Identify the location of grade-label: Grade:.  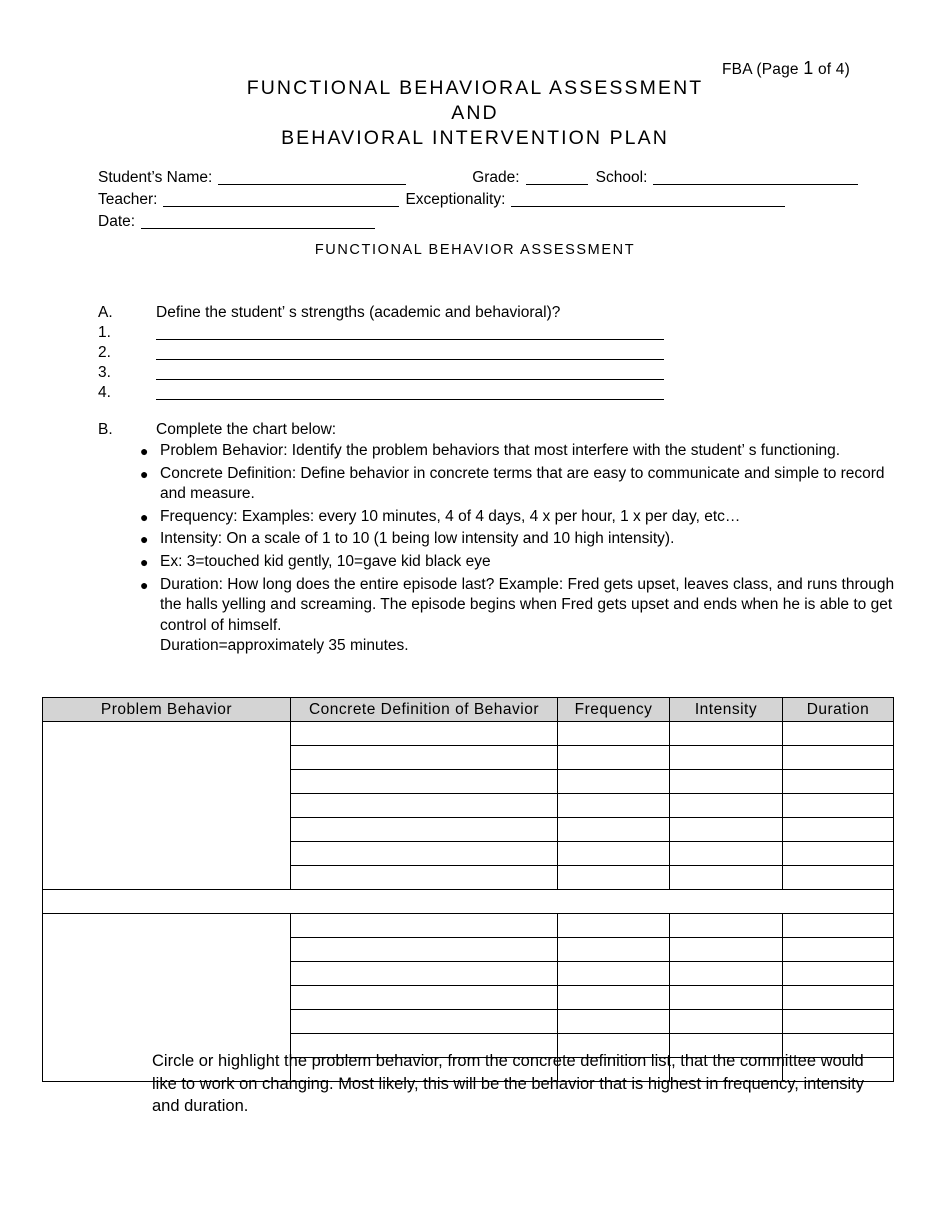
(496, 177).